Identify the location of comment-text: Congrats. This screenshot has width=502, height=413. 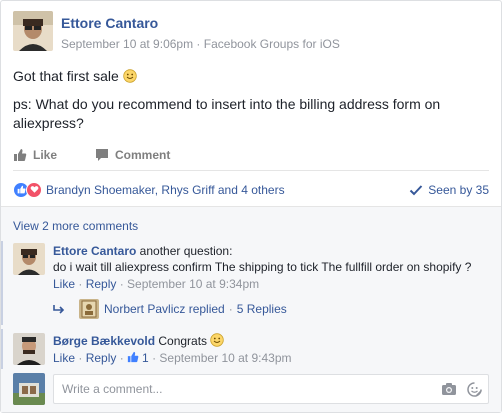
(181, 341).